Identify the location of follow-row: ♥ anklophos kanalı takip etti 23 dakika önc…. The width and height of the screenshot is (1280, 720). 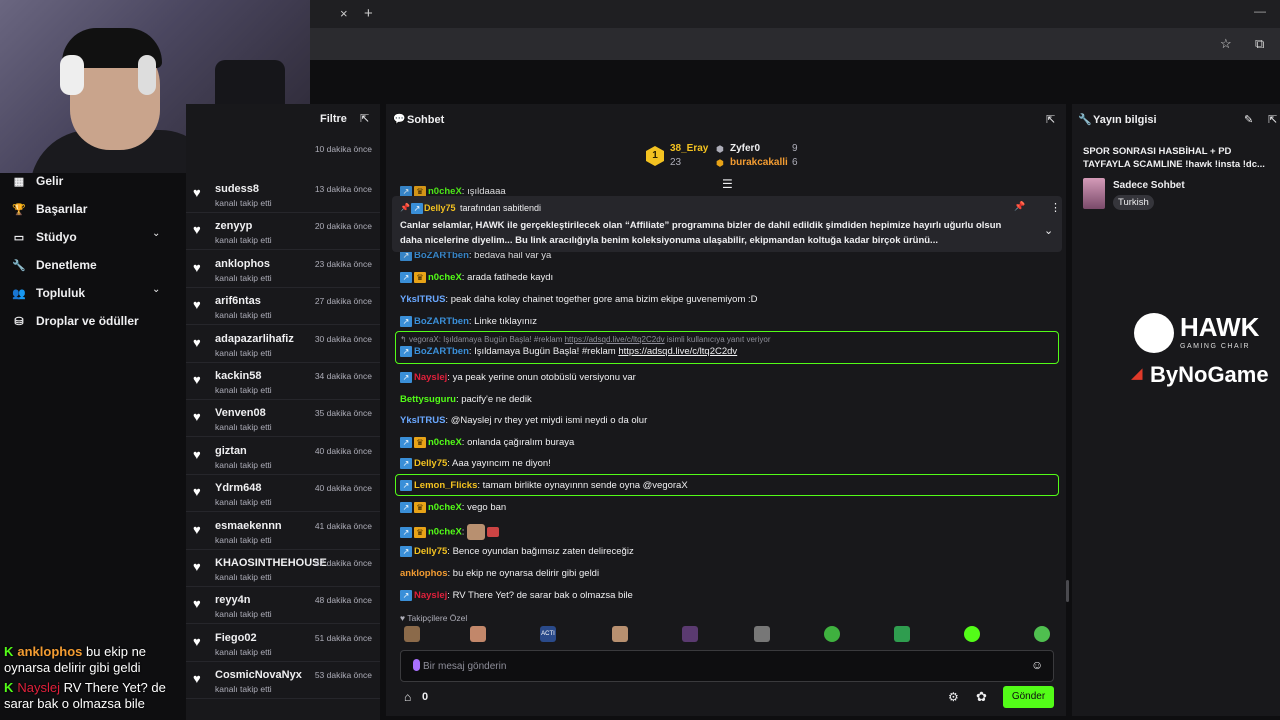
(283, 269).